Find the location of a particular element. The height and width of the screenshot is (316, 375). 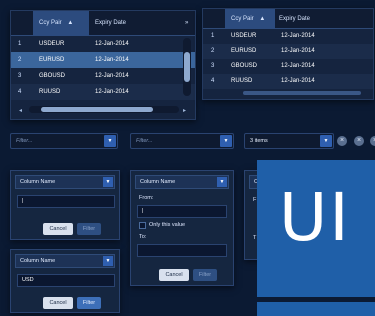

only-this-value-label: Only this value is located at coordinates (167, 225).